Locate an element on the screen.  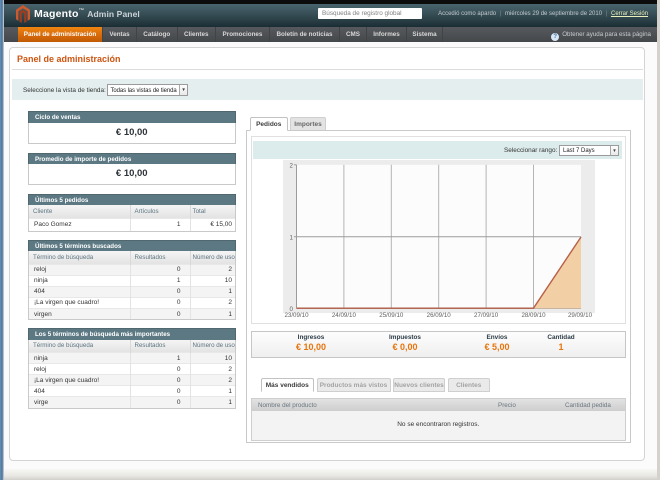
svg-text: 1 is located at coordinates (292, 238).